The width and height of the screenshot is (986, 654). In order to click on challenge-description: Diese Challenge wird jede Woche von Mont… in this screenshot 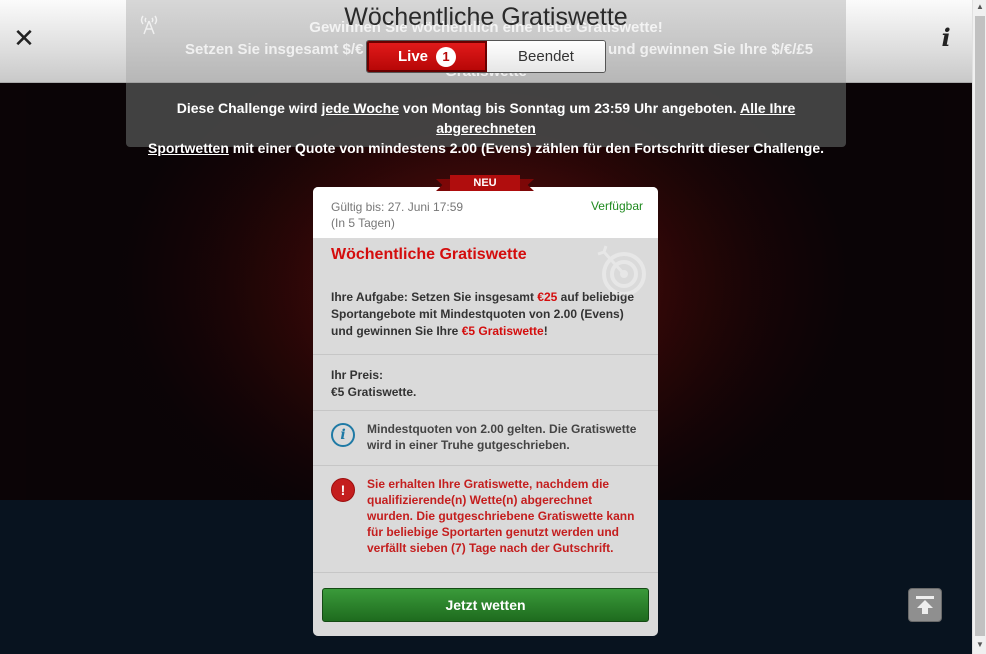, I will do `click(486, 119)`.